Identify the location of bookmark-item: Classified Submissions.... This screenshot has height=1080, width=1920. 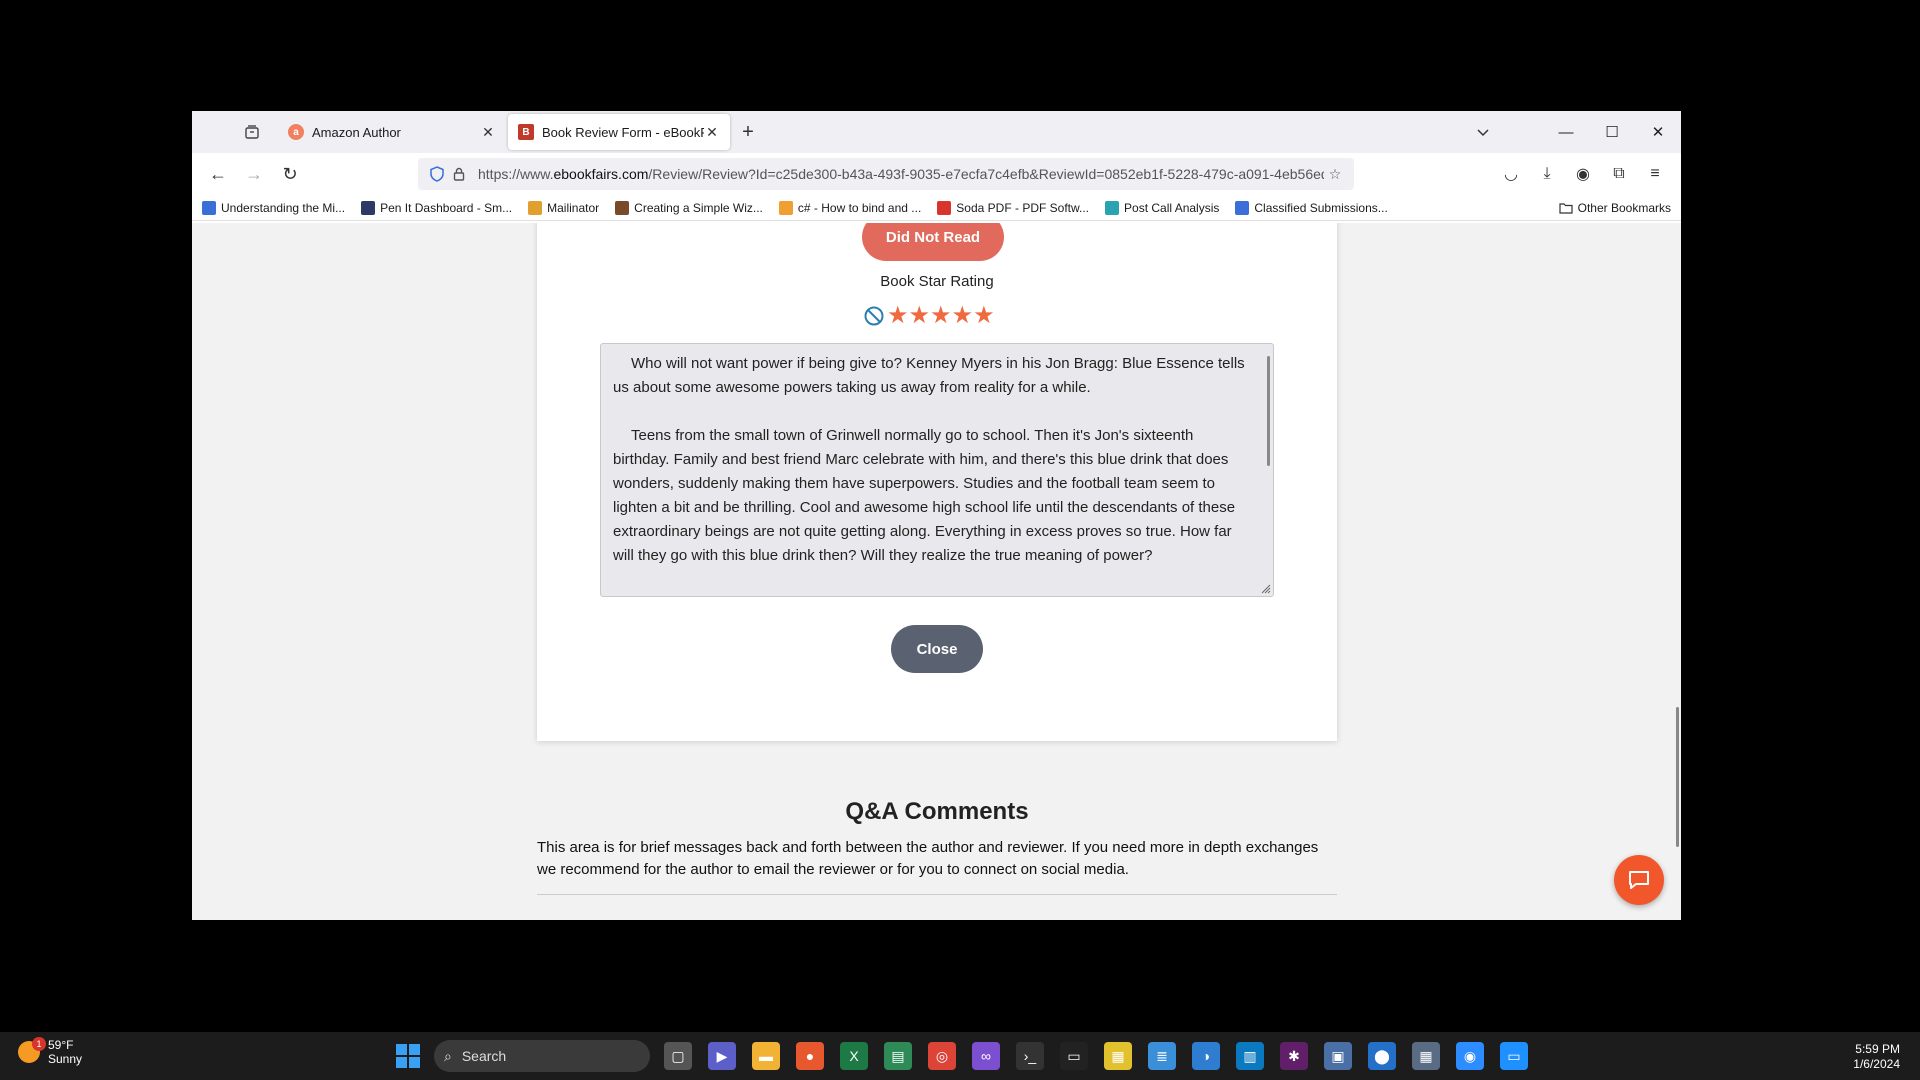
(1311, 207).